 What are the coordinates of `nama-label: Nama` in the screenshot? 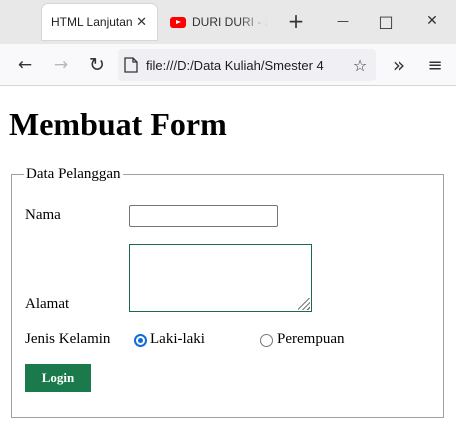 It's located at (43, 215).